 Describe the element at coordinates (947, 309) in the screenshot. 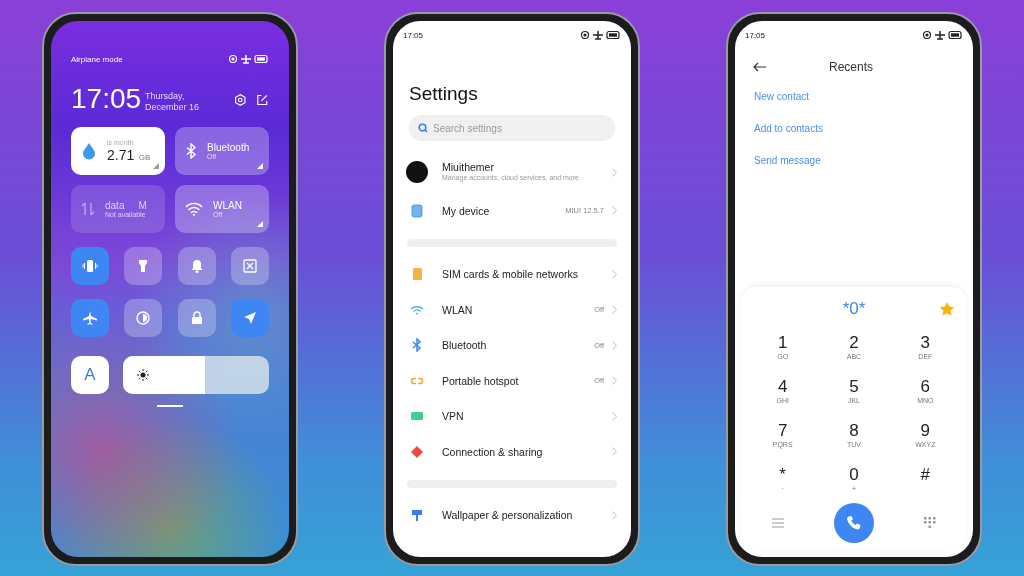

I see `star-icon` at that location.